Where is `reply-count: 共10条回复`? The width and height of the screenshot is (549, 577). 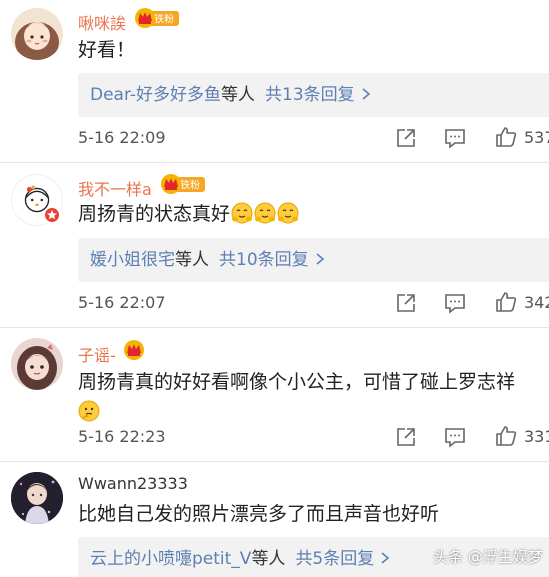
reply-count: 共10条回复 is located at coordinates (264, 260).